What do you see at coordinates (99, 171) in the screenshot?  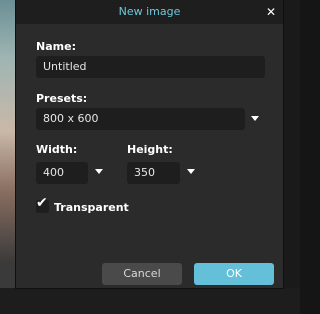 I see `width-chevron-down-icon` at bounding box center [99, 171].